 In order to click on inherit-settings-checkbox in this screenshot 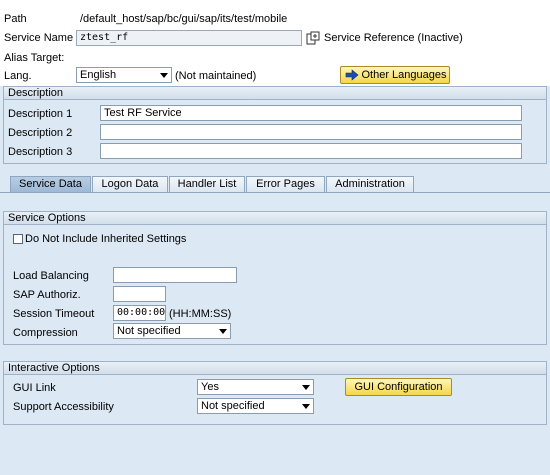, I will do `click(18, 239)`.